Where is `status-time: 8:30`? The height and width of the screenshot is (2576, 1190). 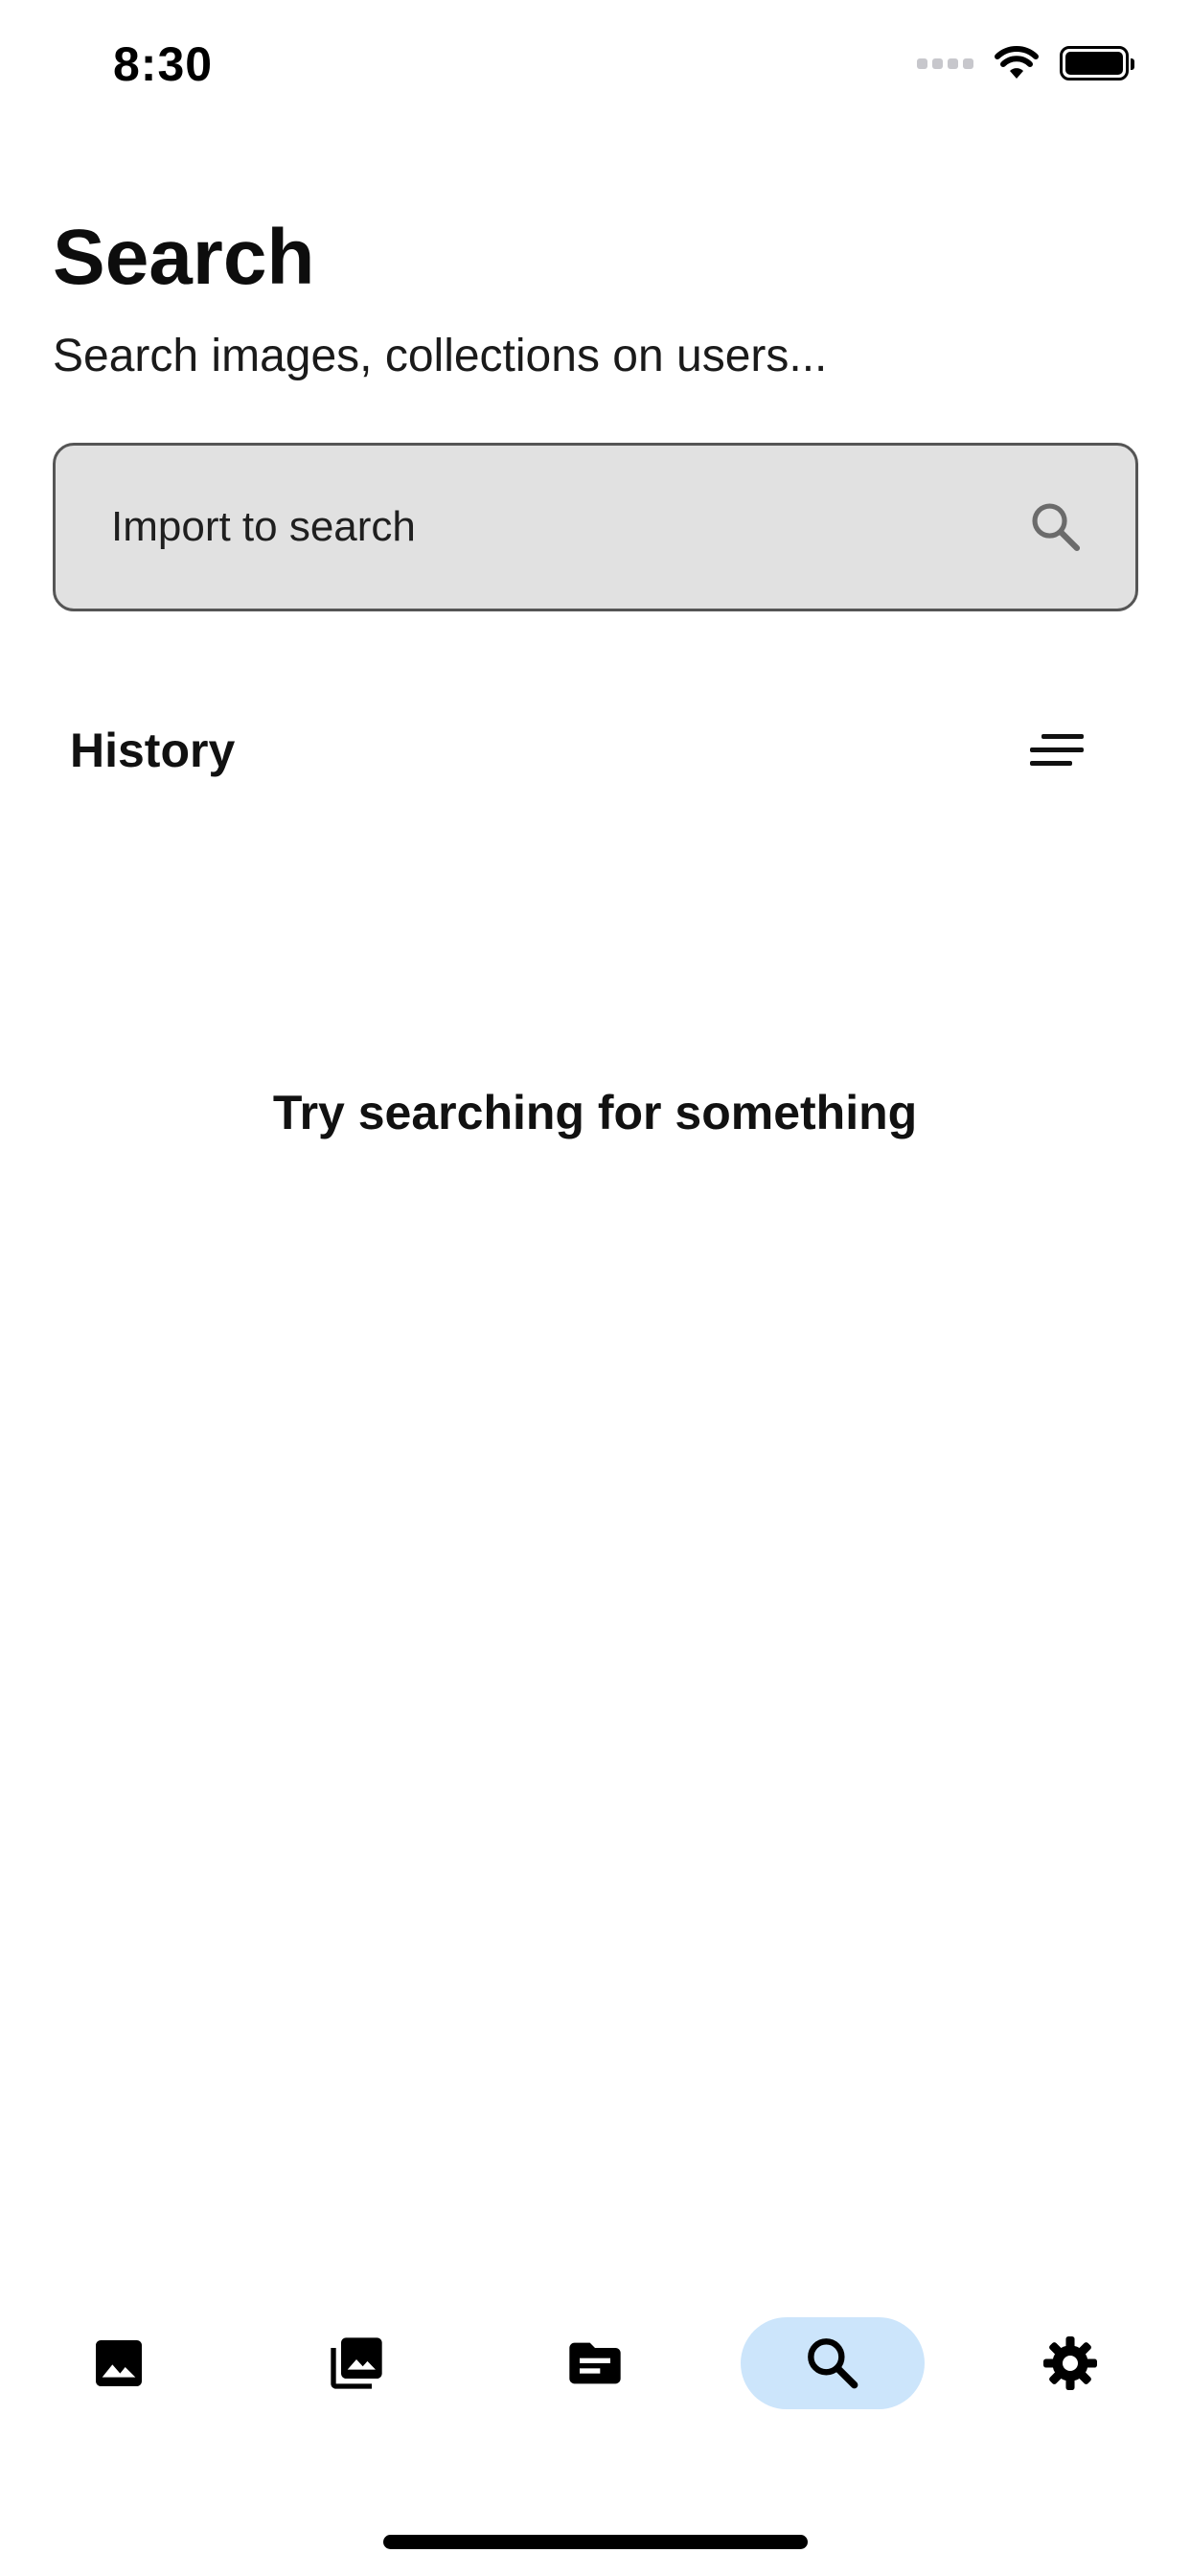
status-time: 8:30 is located at coordinates (163, 64).